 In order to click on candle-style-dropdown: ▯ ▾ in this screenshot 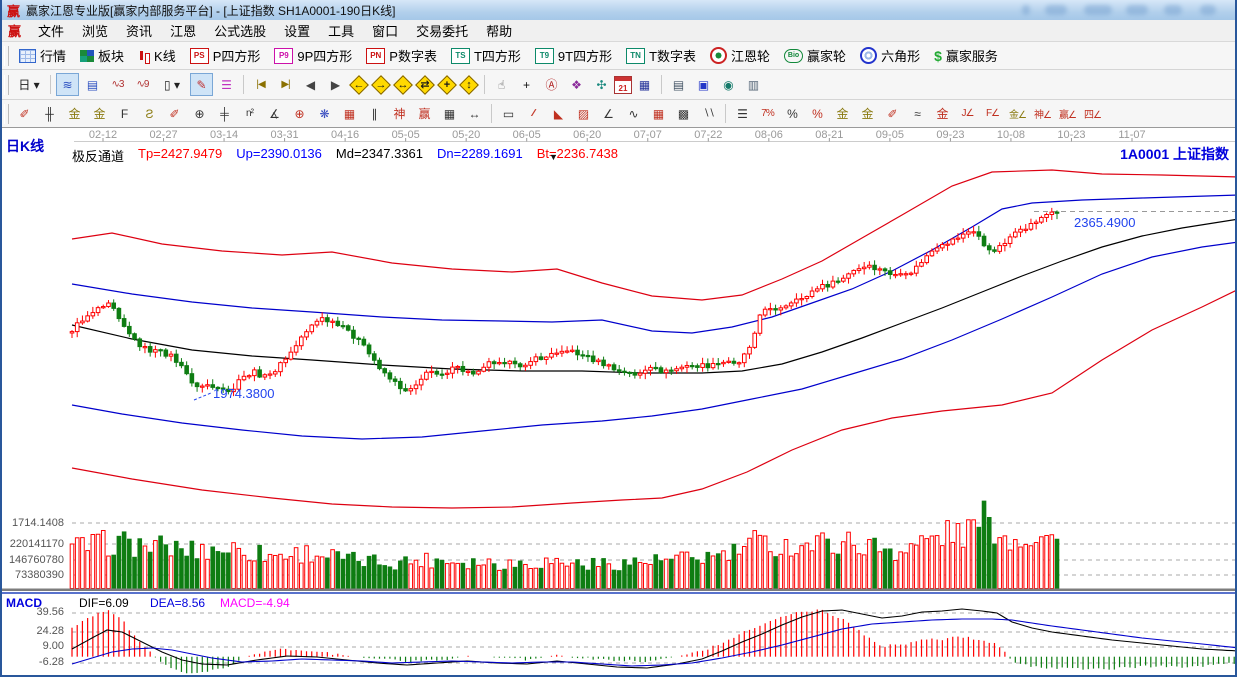, I will do `click(172, 84)`.